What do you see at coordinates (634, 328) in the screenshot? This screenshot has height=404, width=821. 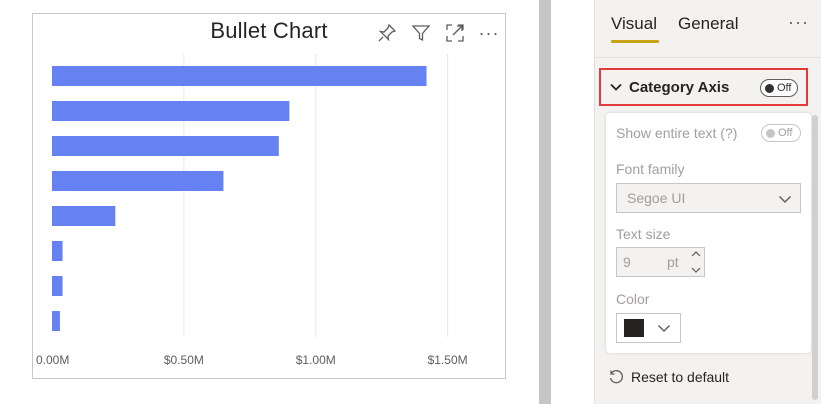 I see `color-swatch` at bounding box center [634, 328].